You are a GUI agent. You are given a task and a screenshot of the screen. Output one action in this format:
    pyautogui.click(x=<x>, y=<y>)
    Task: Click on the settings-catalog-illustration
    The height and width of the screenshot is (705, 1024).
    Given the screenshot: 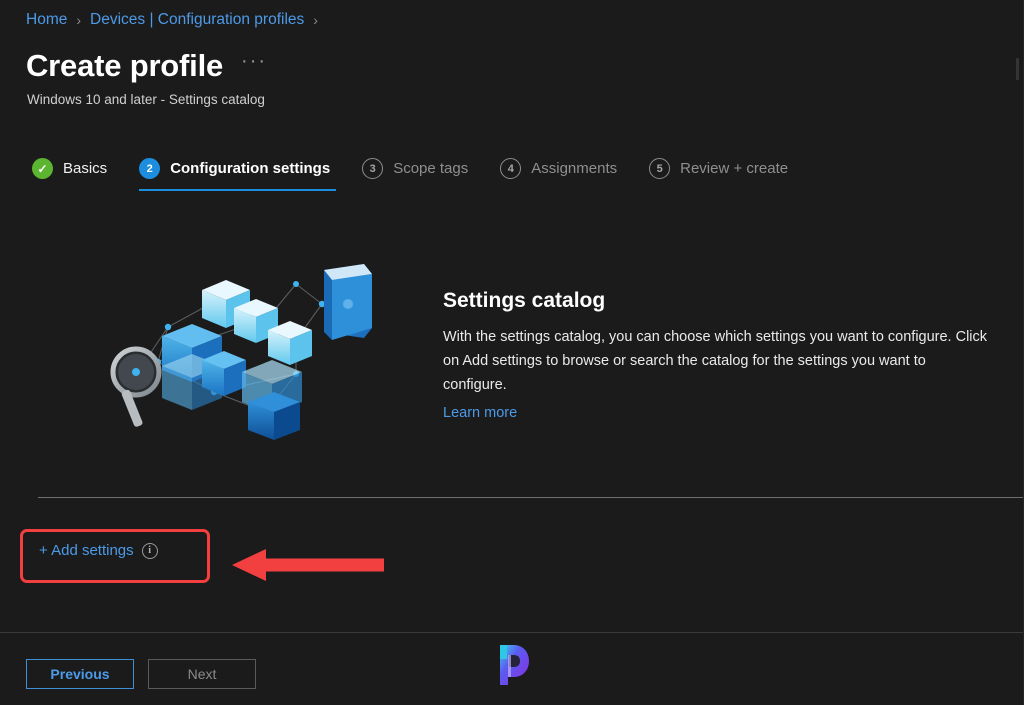 What is the action you would take?
    pyautogui.click(x=246, y=354)
    